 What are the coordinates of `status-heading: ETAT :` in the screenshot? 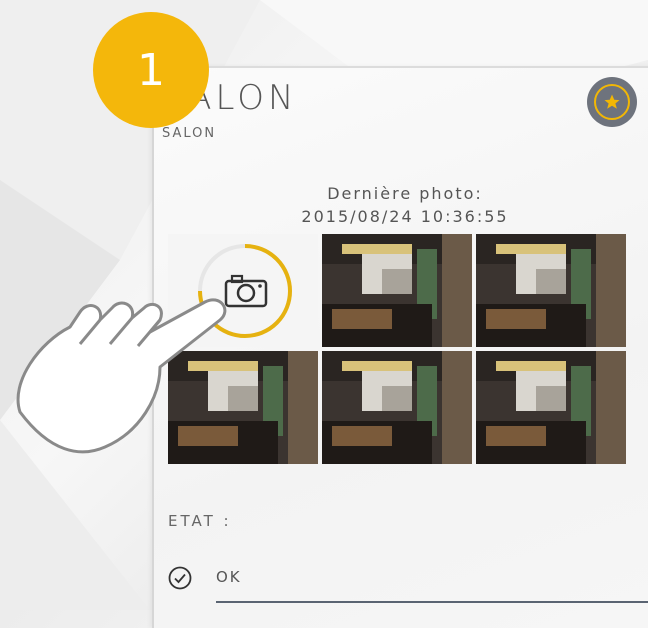 It's located at (200, 521).